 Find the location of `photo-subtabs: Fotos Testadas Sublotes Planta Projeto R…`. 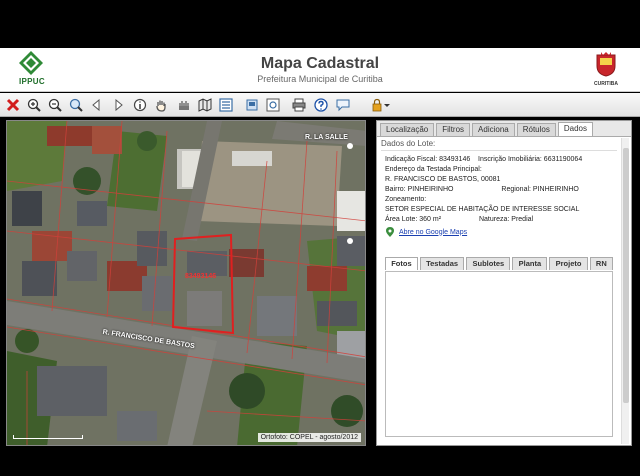

photo-subtabs: Fotos Testadas Sublotes Planta Projeto R… is located at coordinates (499, 264).